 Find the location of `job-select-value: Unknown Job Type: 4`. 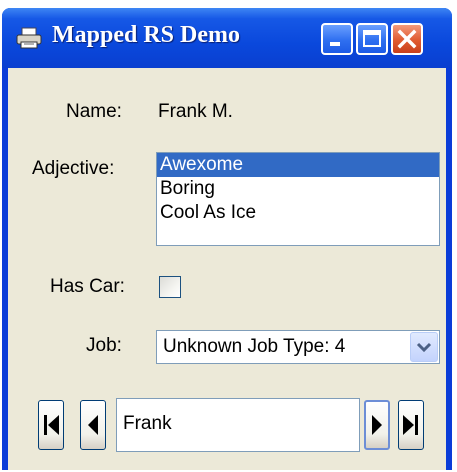

job-select-value: Unknown Job Type: 4 is located at coordinates (254, 346).